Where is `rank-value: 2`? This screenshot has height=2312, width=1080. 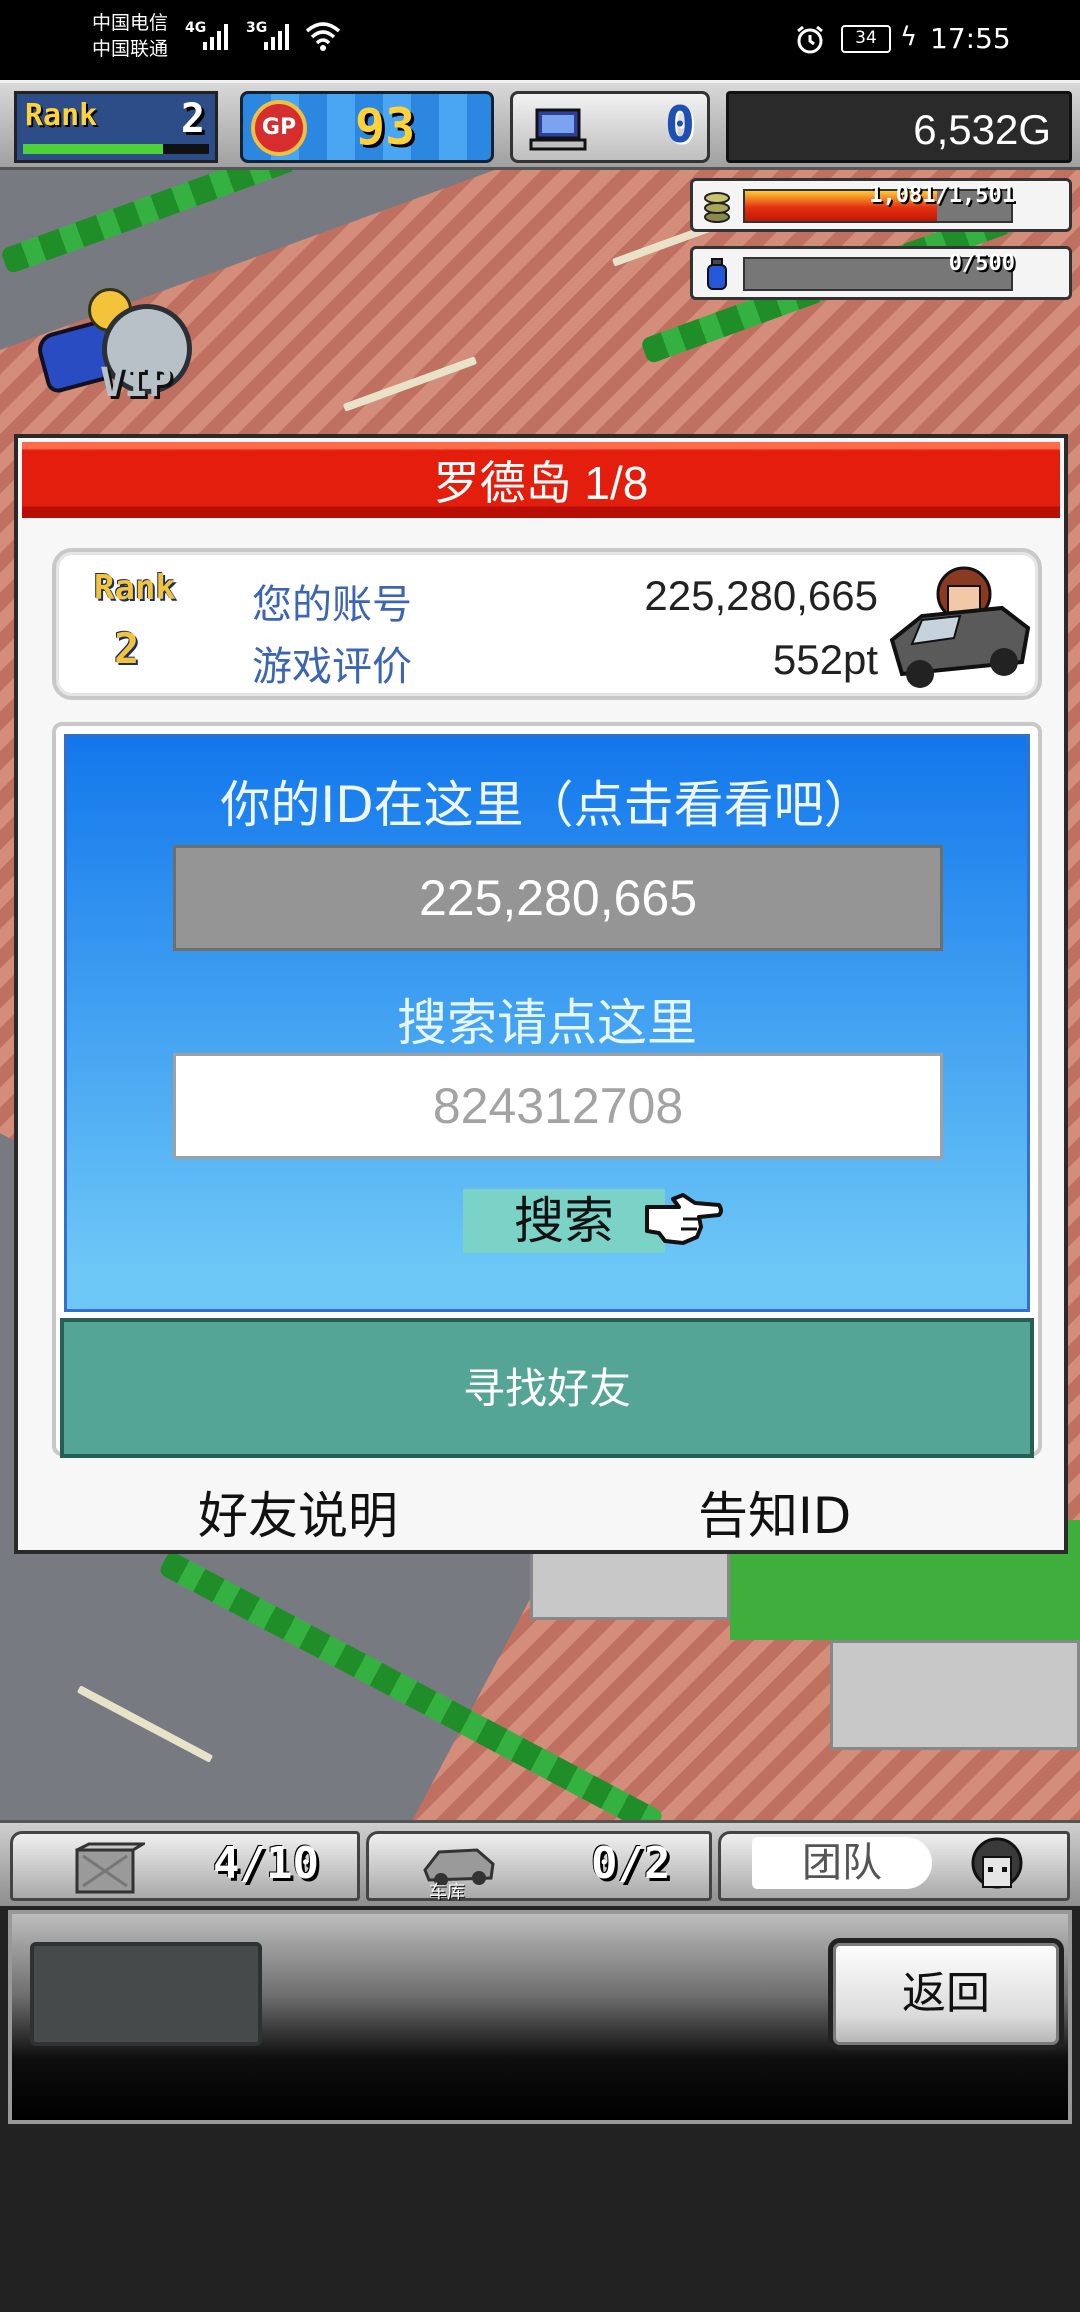
rank-value: 2 is located at coordinates (192, 119).